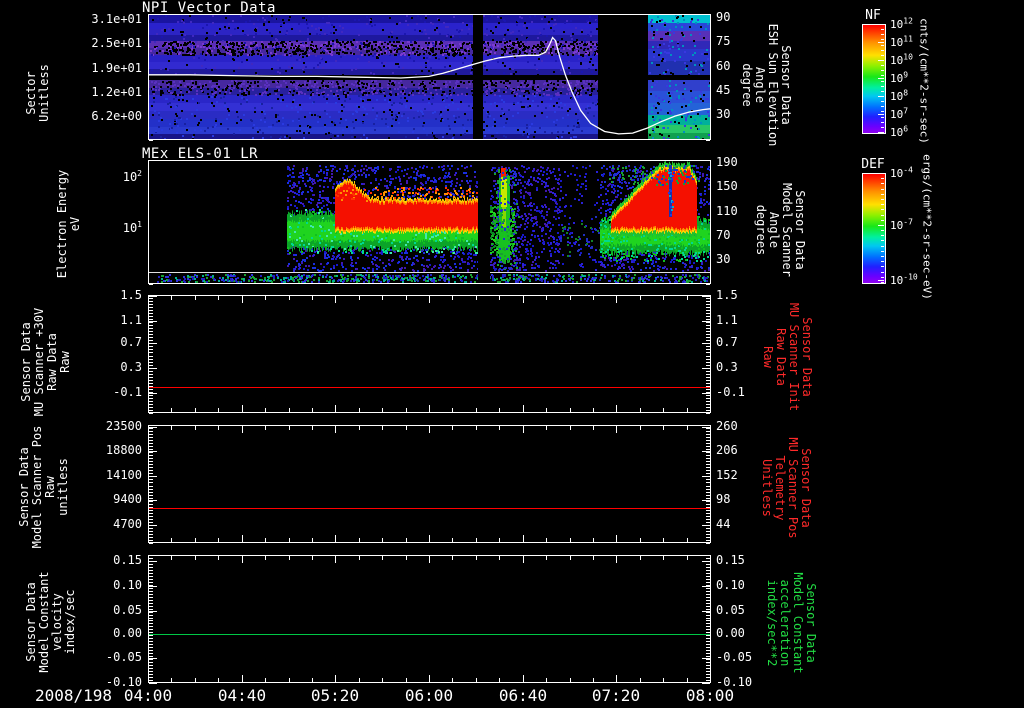 This screenshot has width=1024, height=708. What do you see at coordinates (881, 78) in the screenshot?
I see `colorbar-tick-mark` at bounding box center [881, 78].